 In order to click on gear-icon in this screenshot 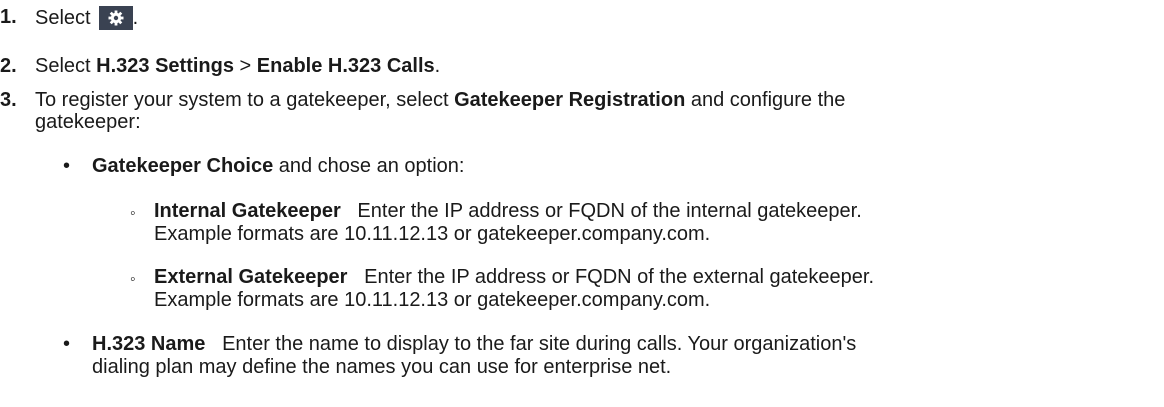, I will do `click(115, 18)`.